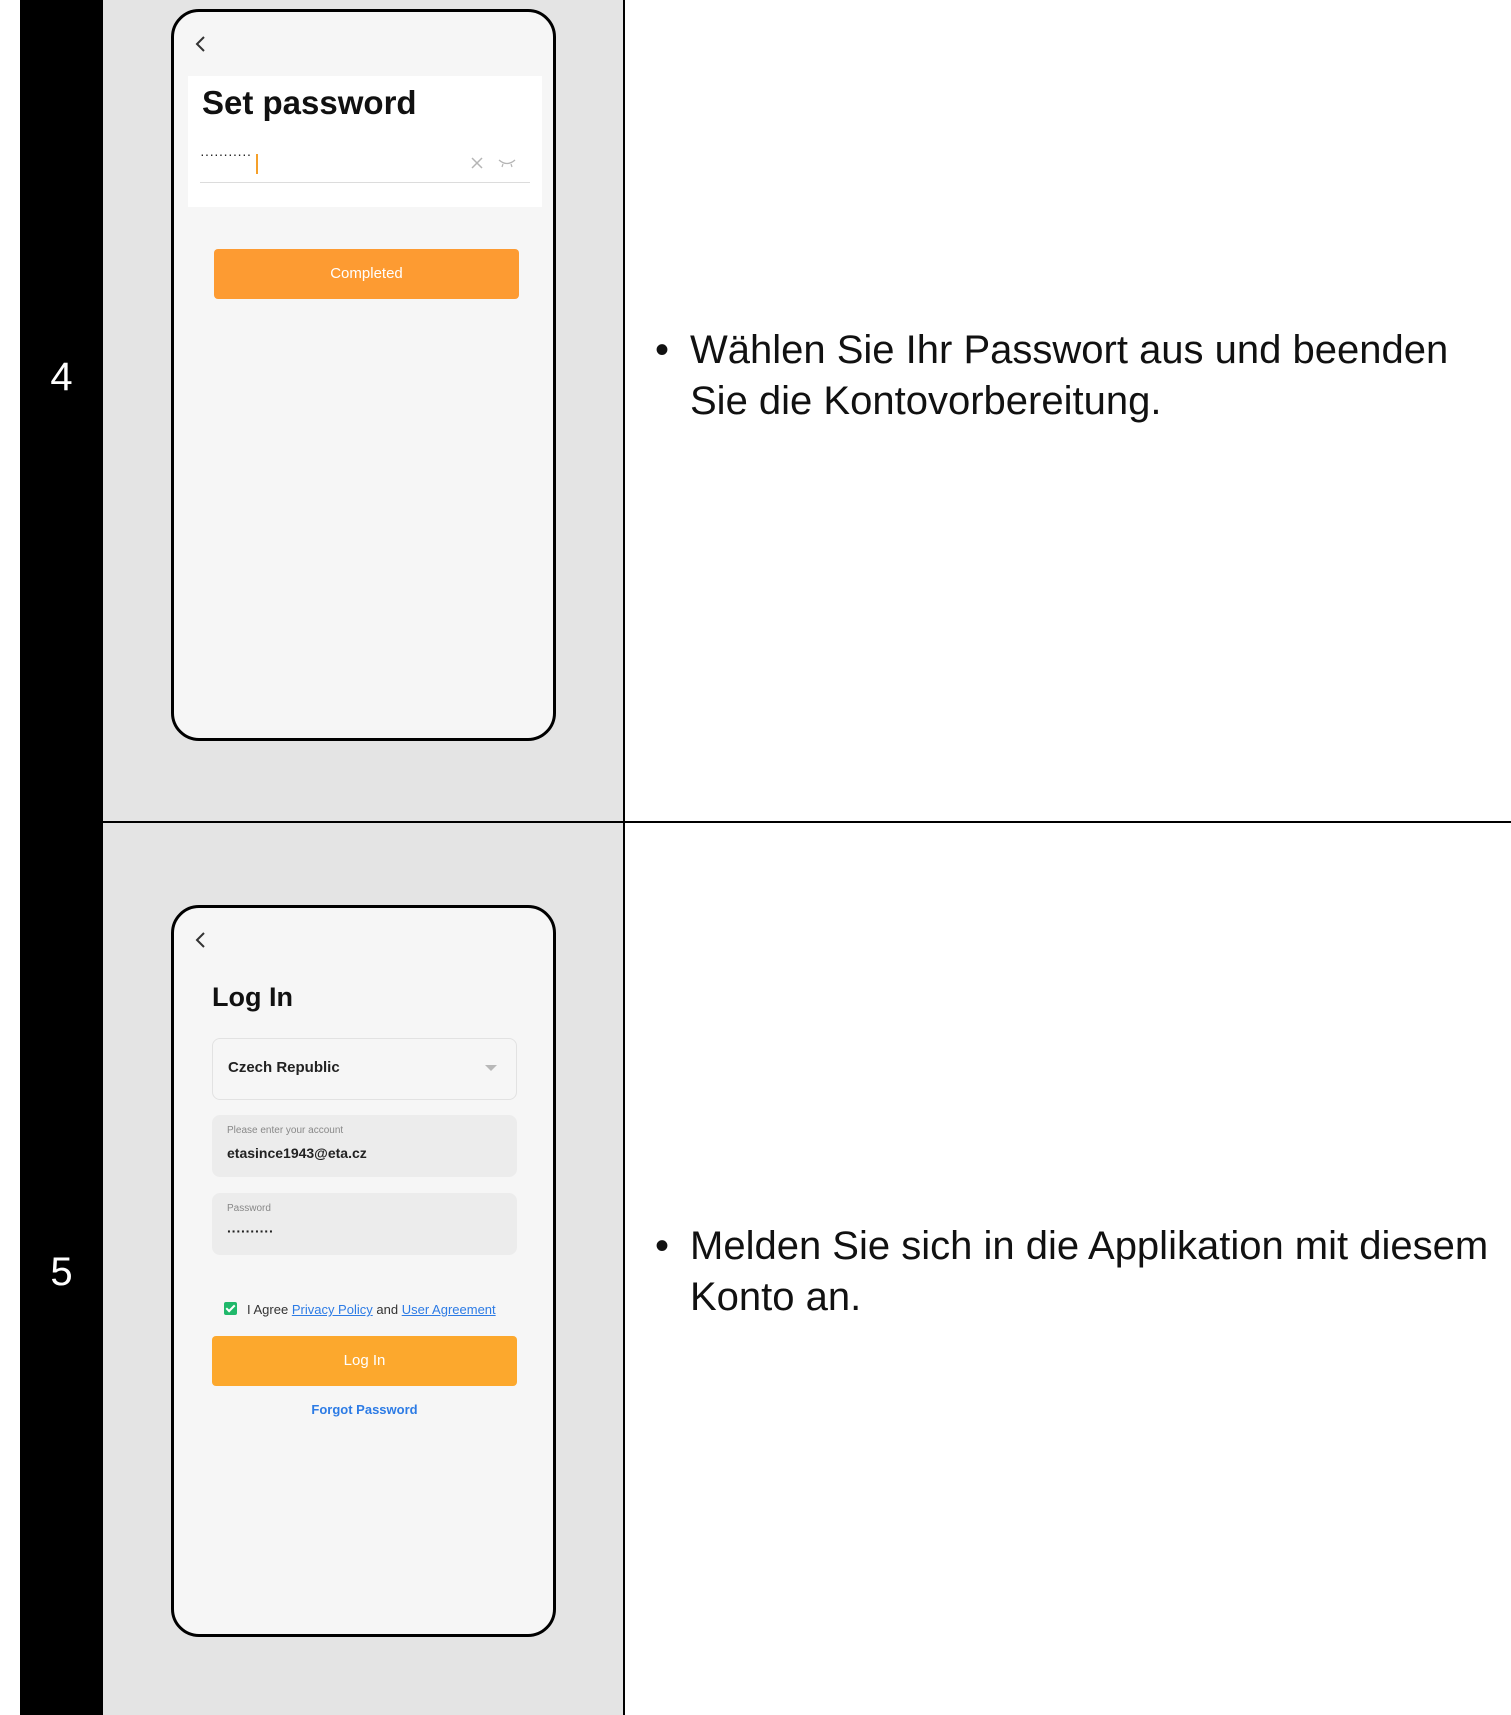 The height and width of the screenshot is (1715, 1511). What do you see at coordinates (507, 163) in the screenshot?
I see `eye-closed-icon` at bounding box center [507, 163].